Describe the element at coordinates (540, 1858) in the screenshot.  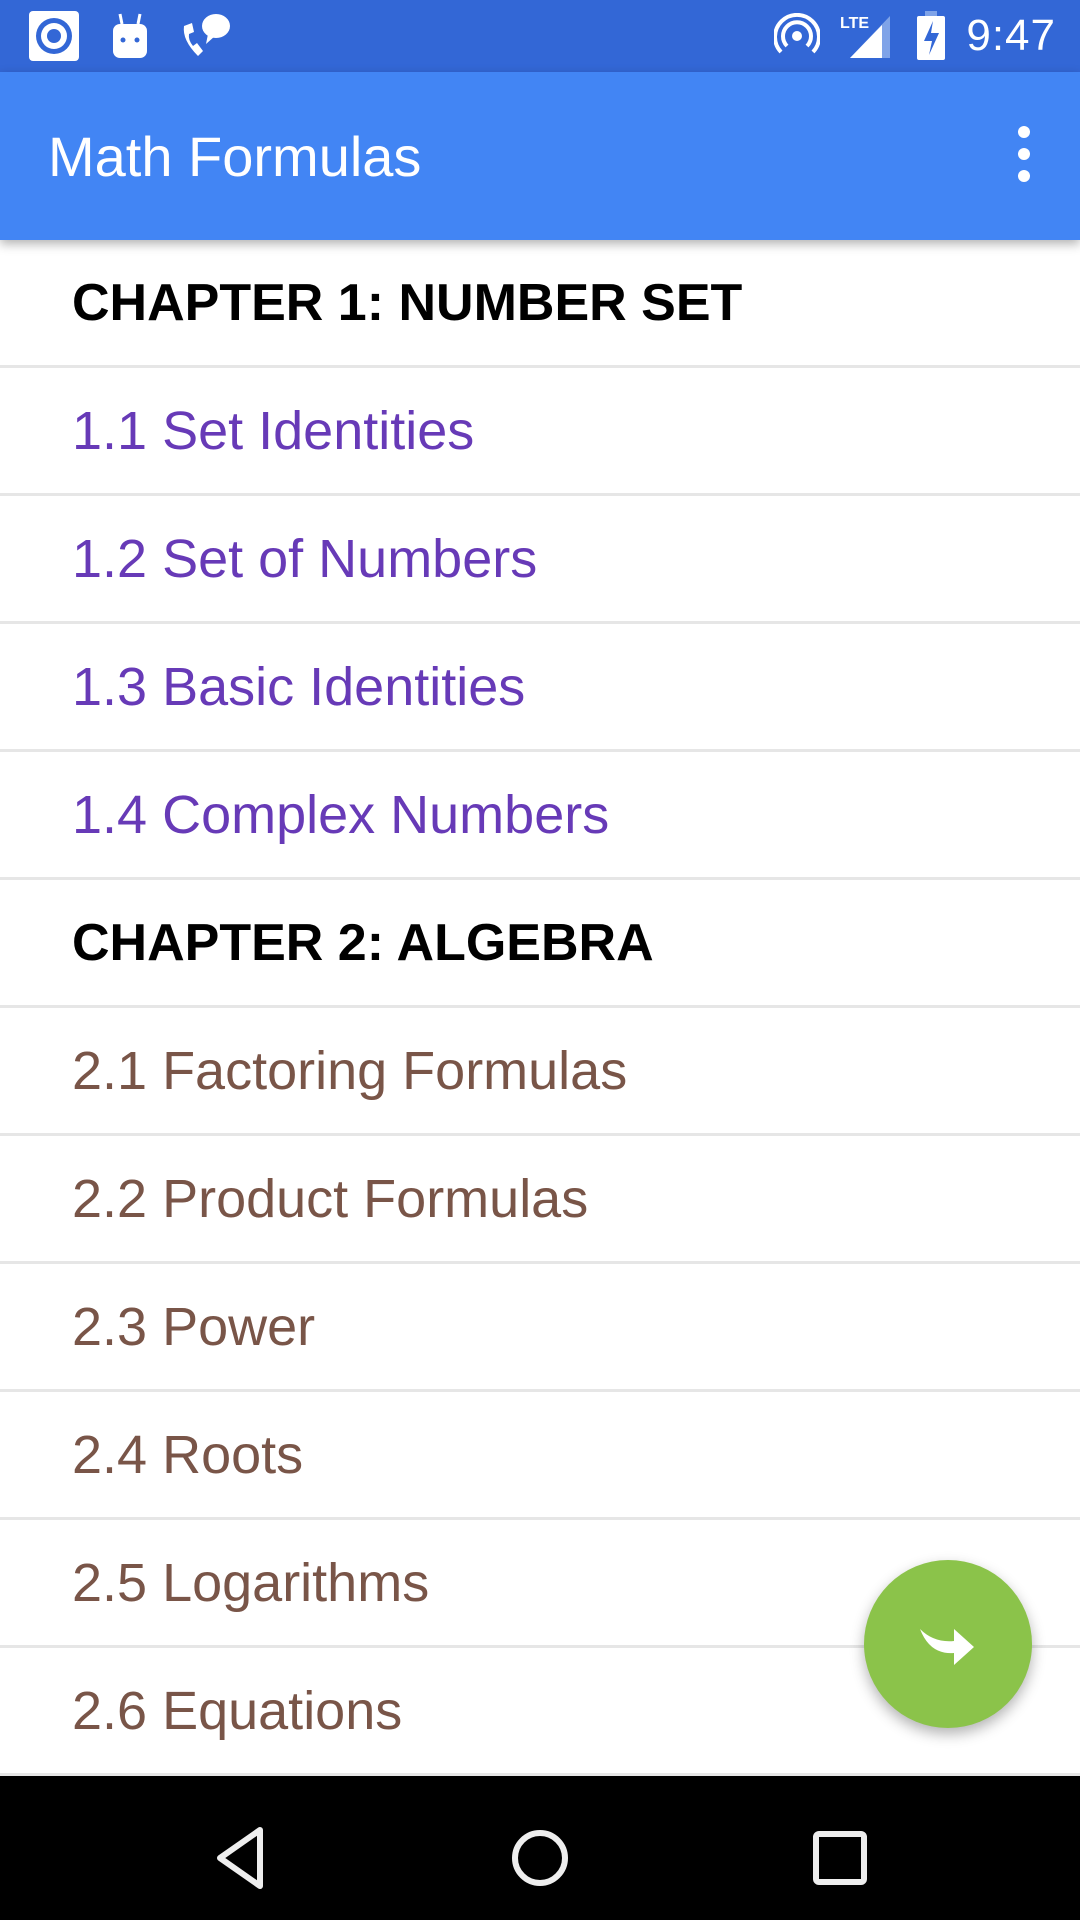
I see `home-icon` at that location.